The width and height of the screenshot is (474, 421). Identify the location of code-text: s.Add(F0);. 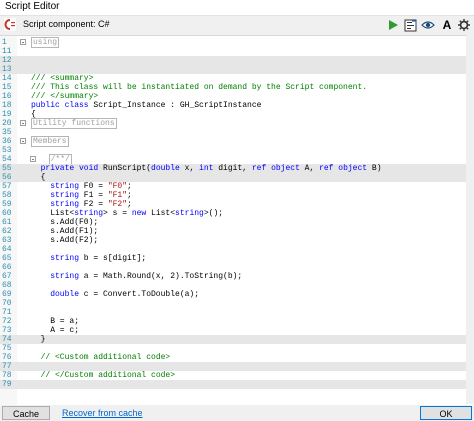
(74, 222).